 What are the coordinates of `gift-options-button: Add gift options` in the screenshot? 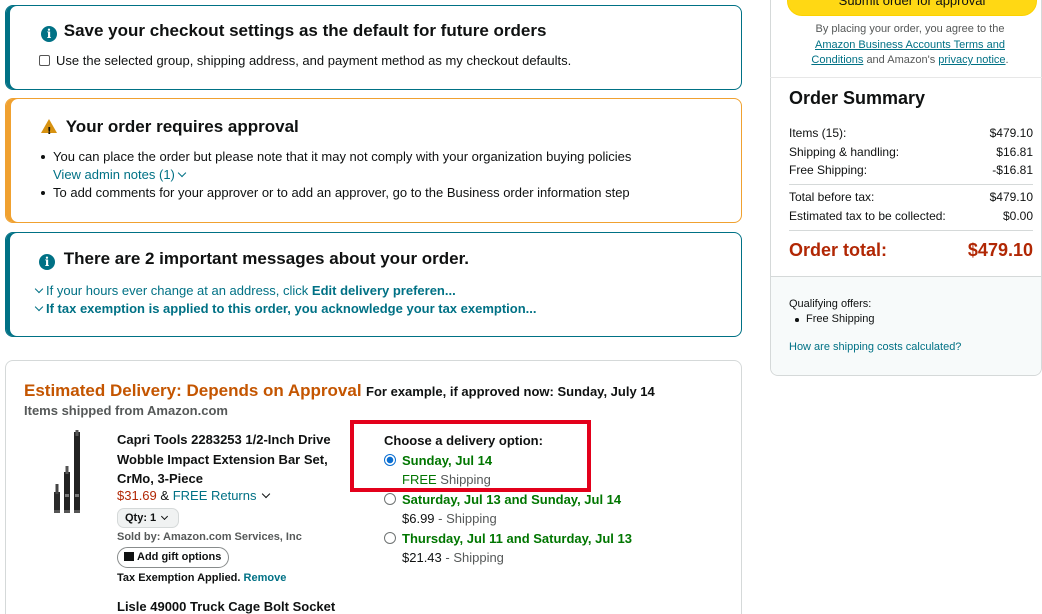 It's located at (173, 557).